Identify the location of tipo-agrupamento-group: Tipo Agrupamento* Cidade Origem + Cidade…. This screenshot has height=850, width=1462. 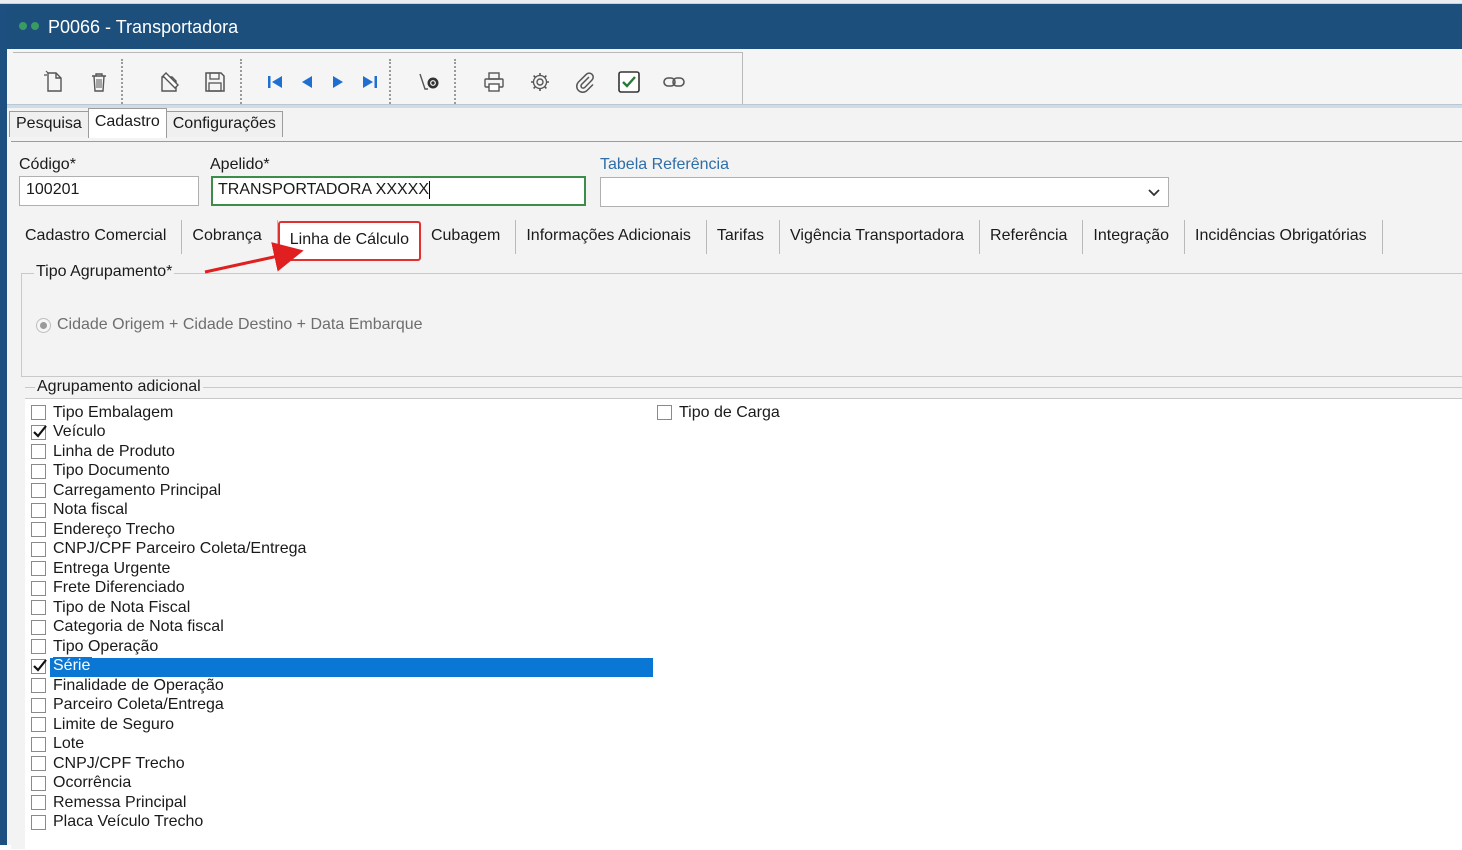
(741, 320).